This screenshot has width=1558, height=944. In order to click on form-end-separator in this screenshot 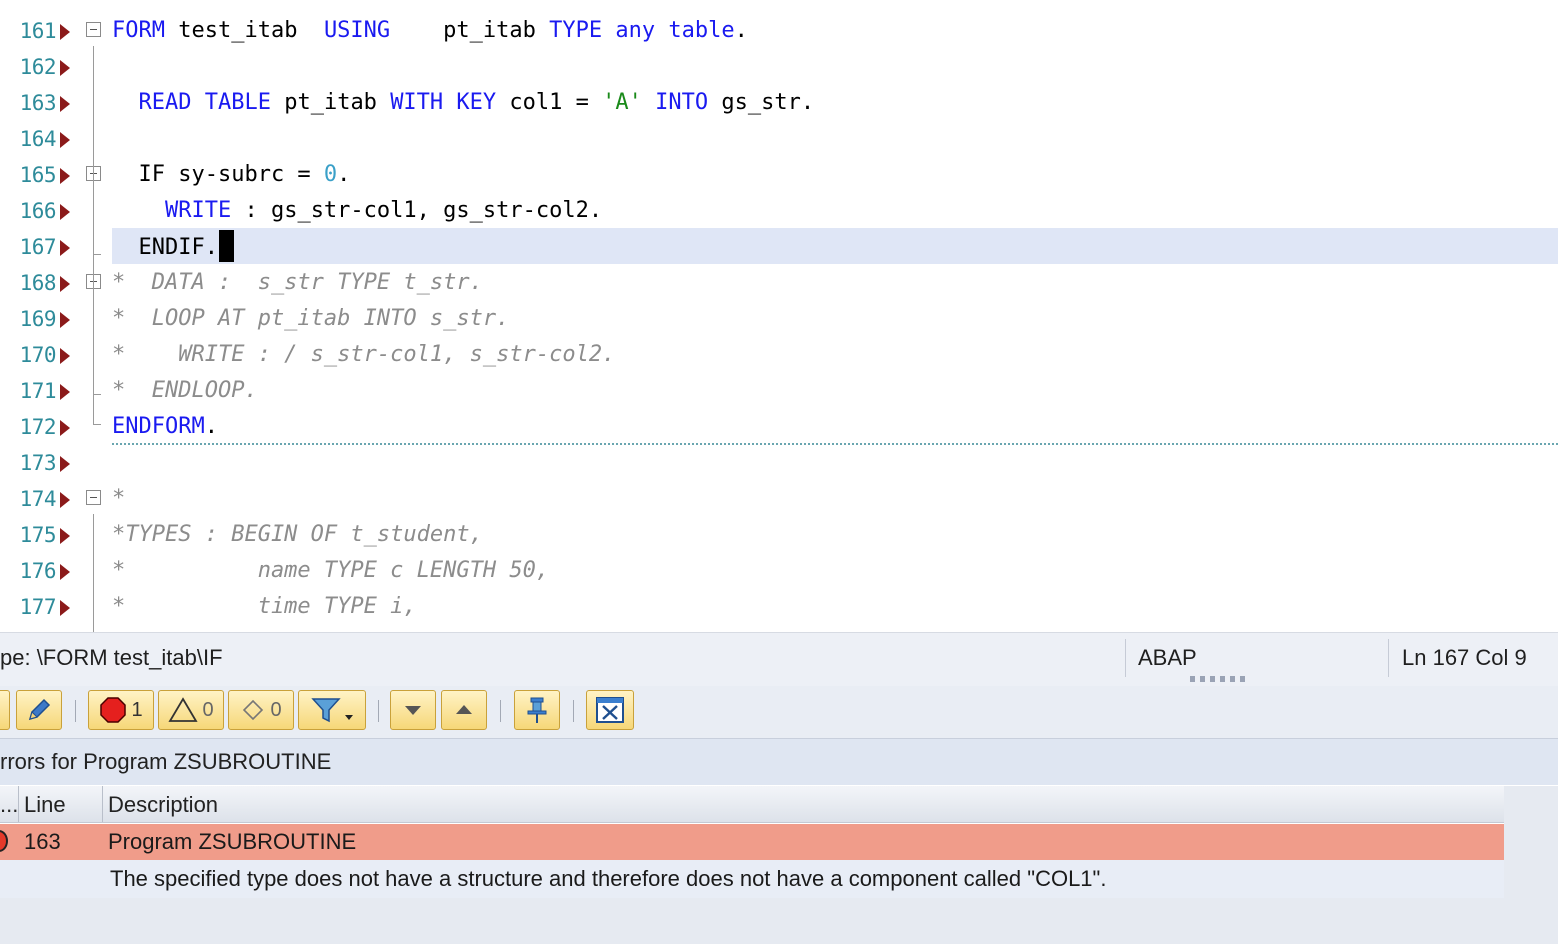, I will do `click(835, 444)`.